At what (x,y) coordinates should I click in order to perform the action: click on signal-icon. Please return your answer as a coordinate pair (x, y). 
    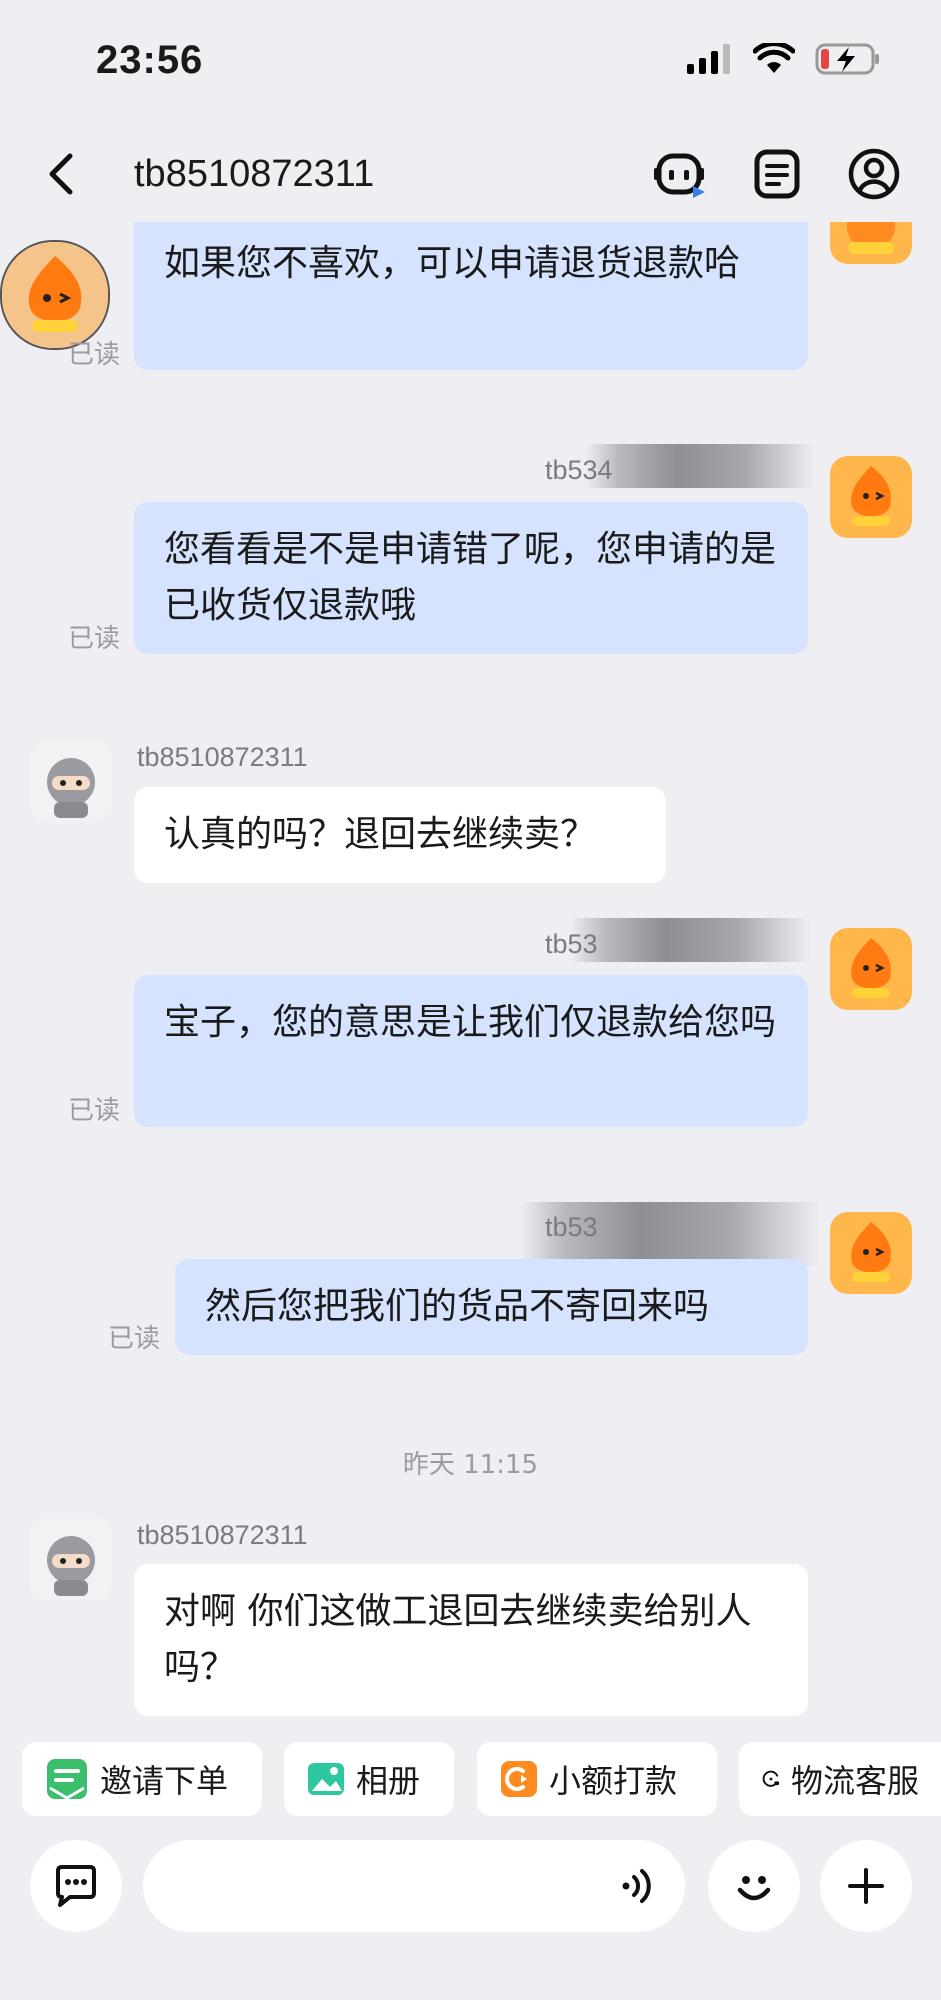
    Looking at the image, I should click on (708, 59).